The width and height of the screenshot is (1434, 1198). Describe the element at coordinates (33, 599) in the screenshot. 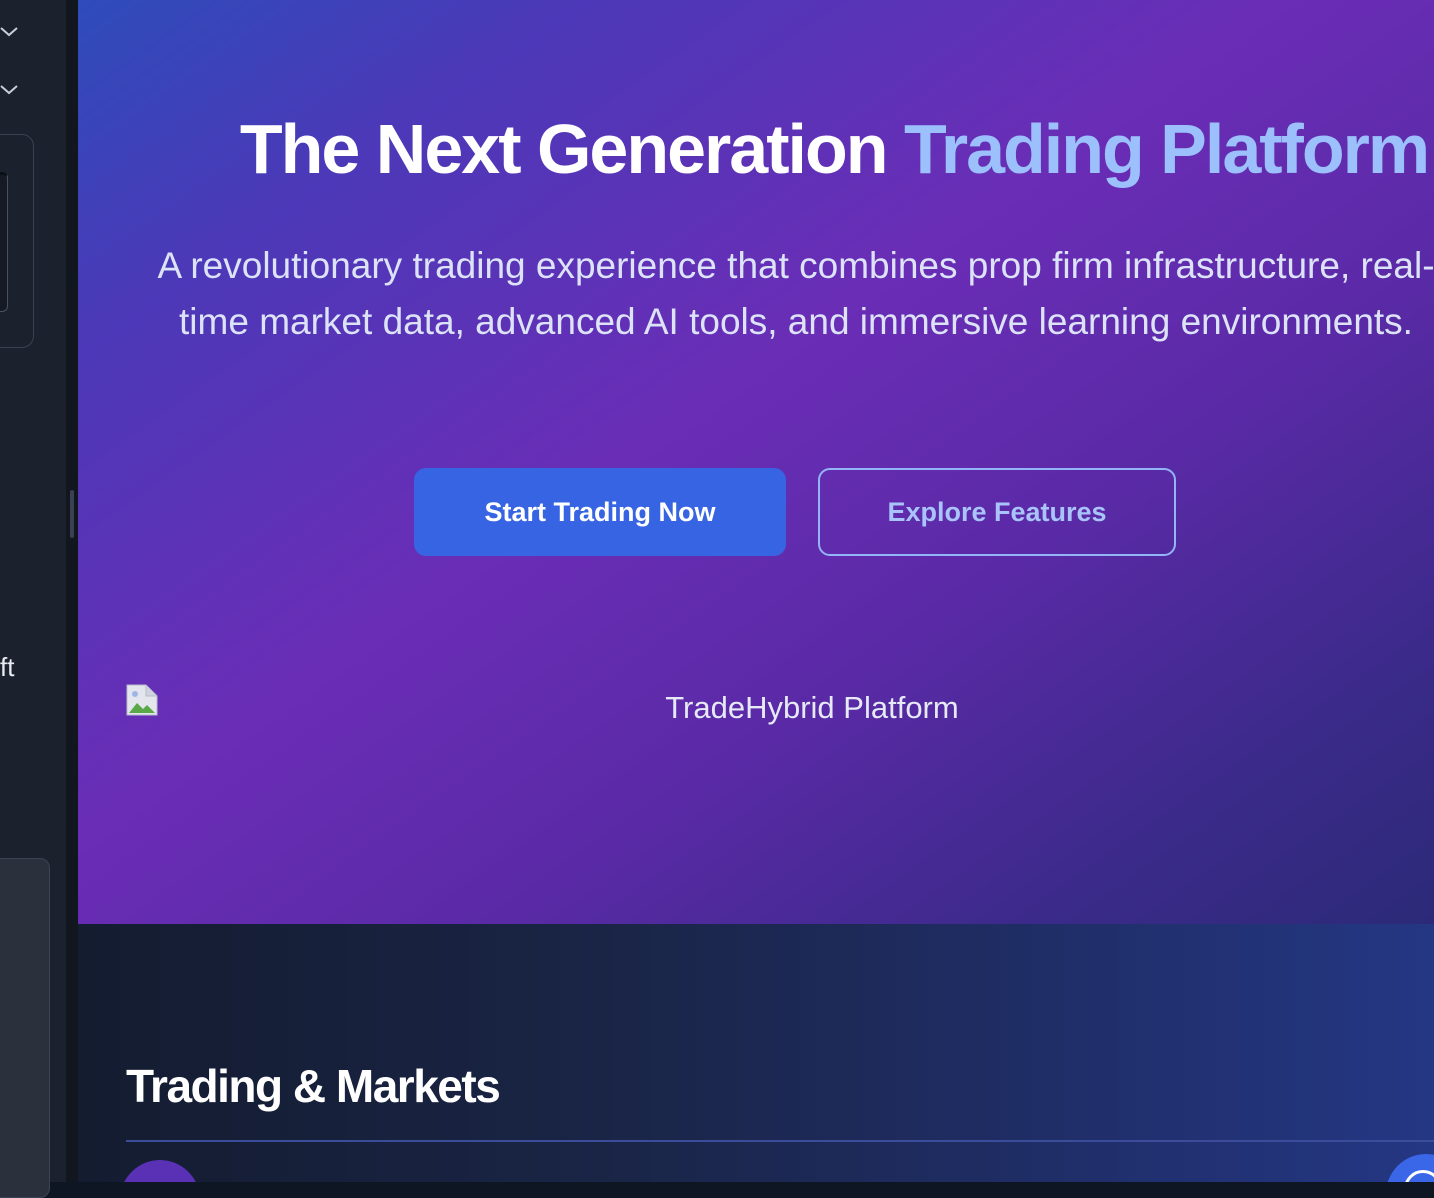

I see `sidebar: ft` at that location.